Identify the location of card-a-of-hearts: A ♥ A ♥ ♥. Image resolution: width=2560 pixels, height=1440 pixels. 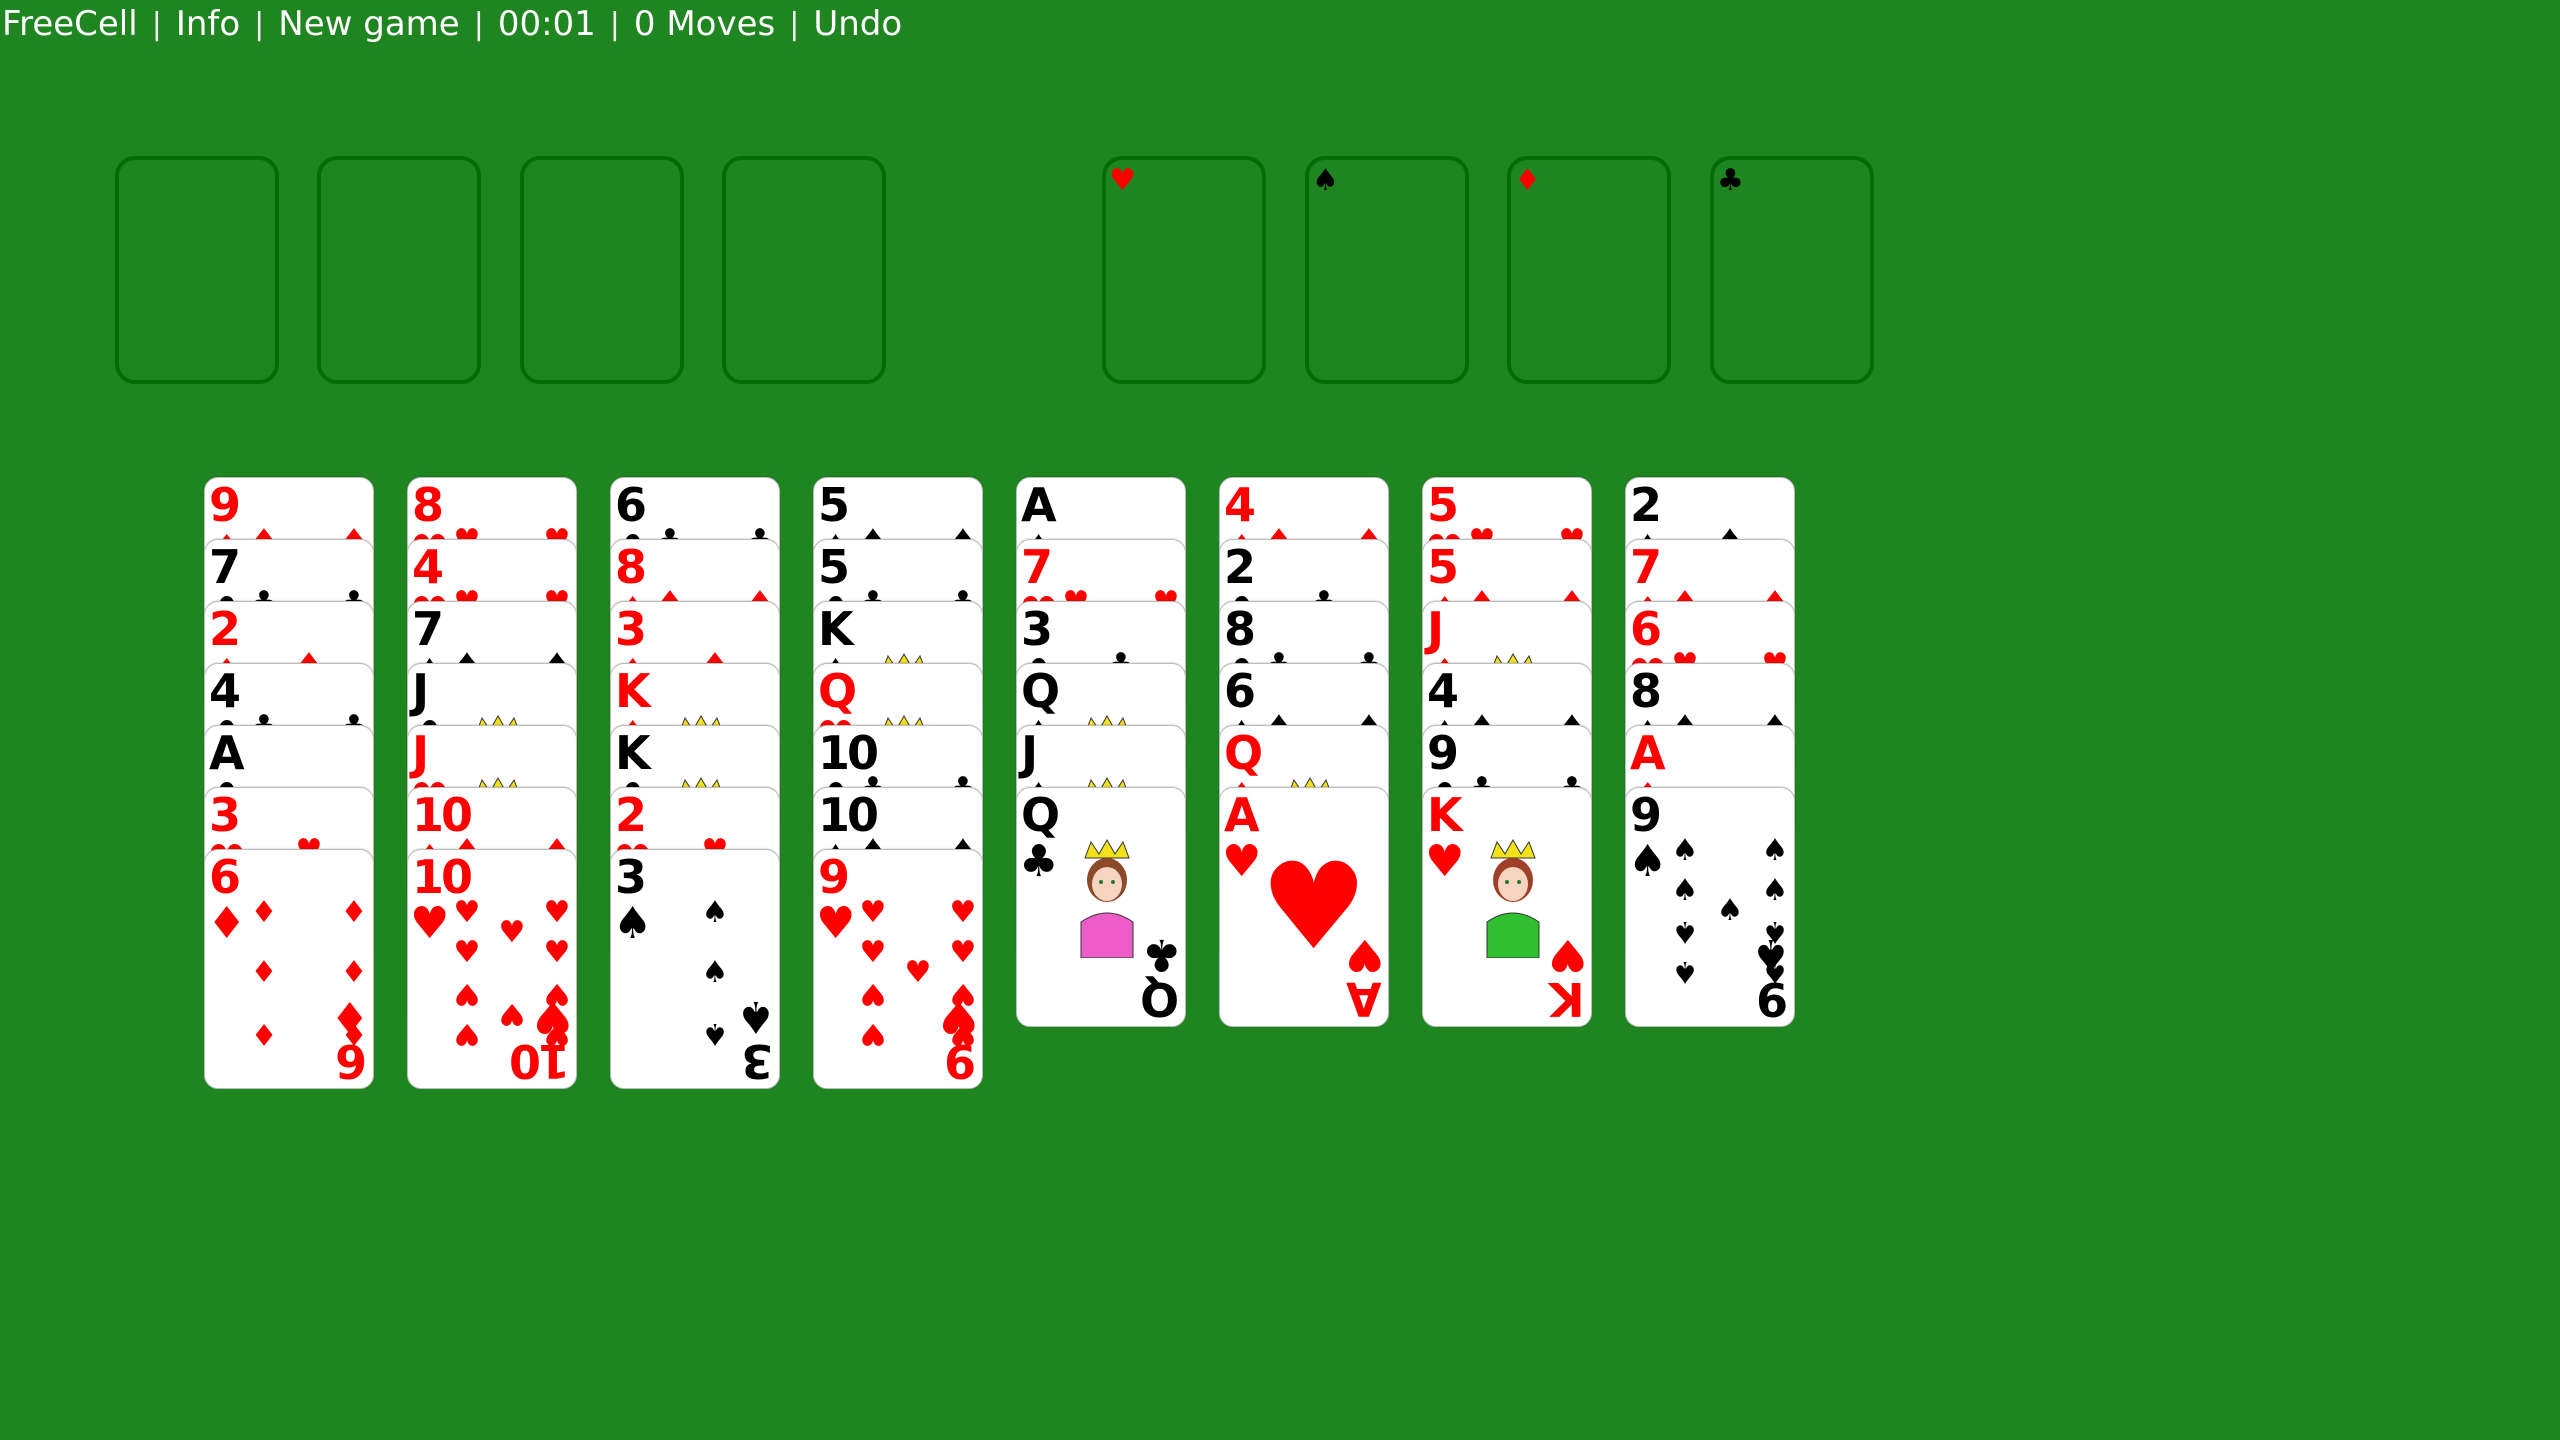
(1304, 907).